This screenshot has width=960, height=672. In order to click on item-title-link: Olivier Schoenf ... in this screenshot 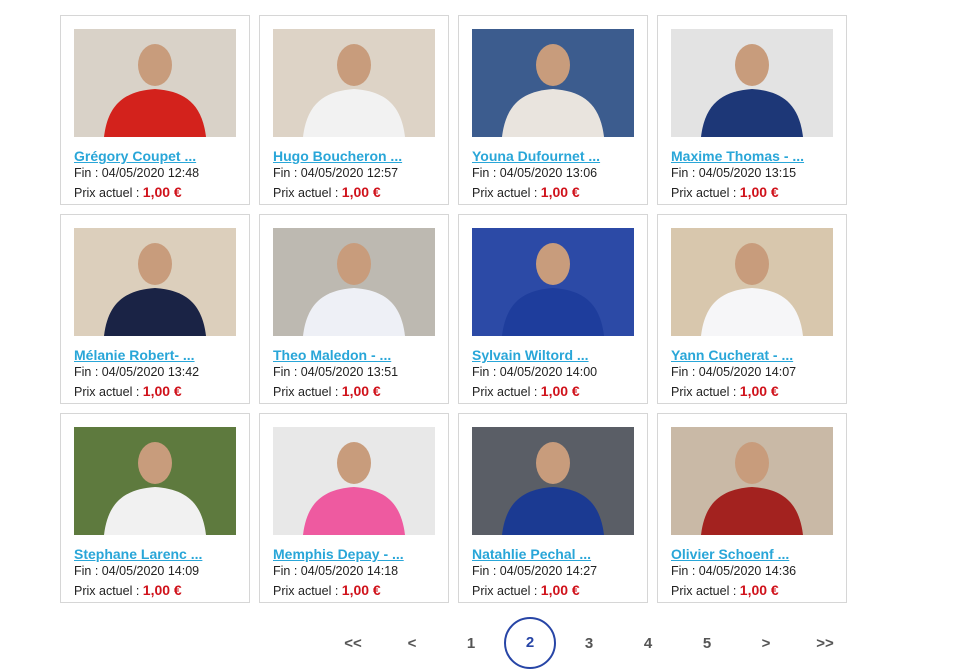, I will do `click(752, 554)`.